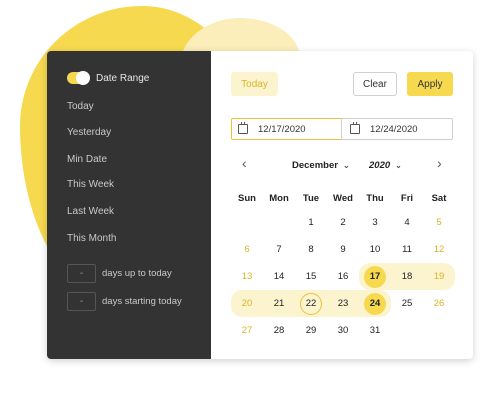 This screenshot has height=411, width=500. I want to click on weekday-label: Sun, so click(247, 198).